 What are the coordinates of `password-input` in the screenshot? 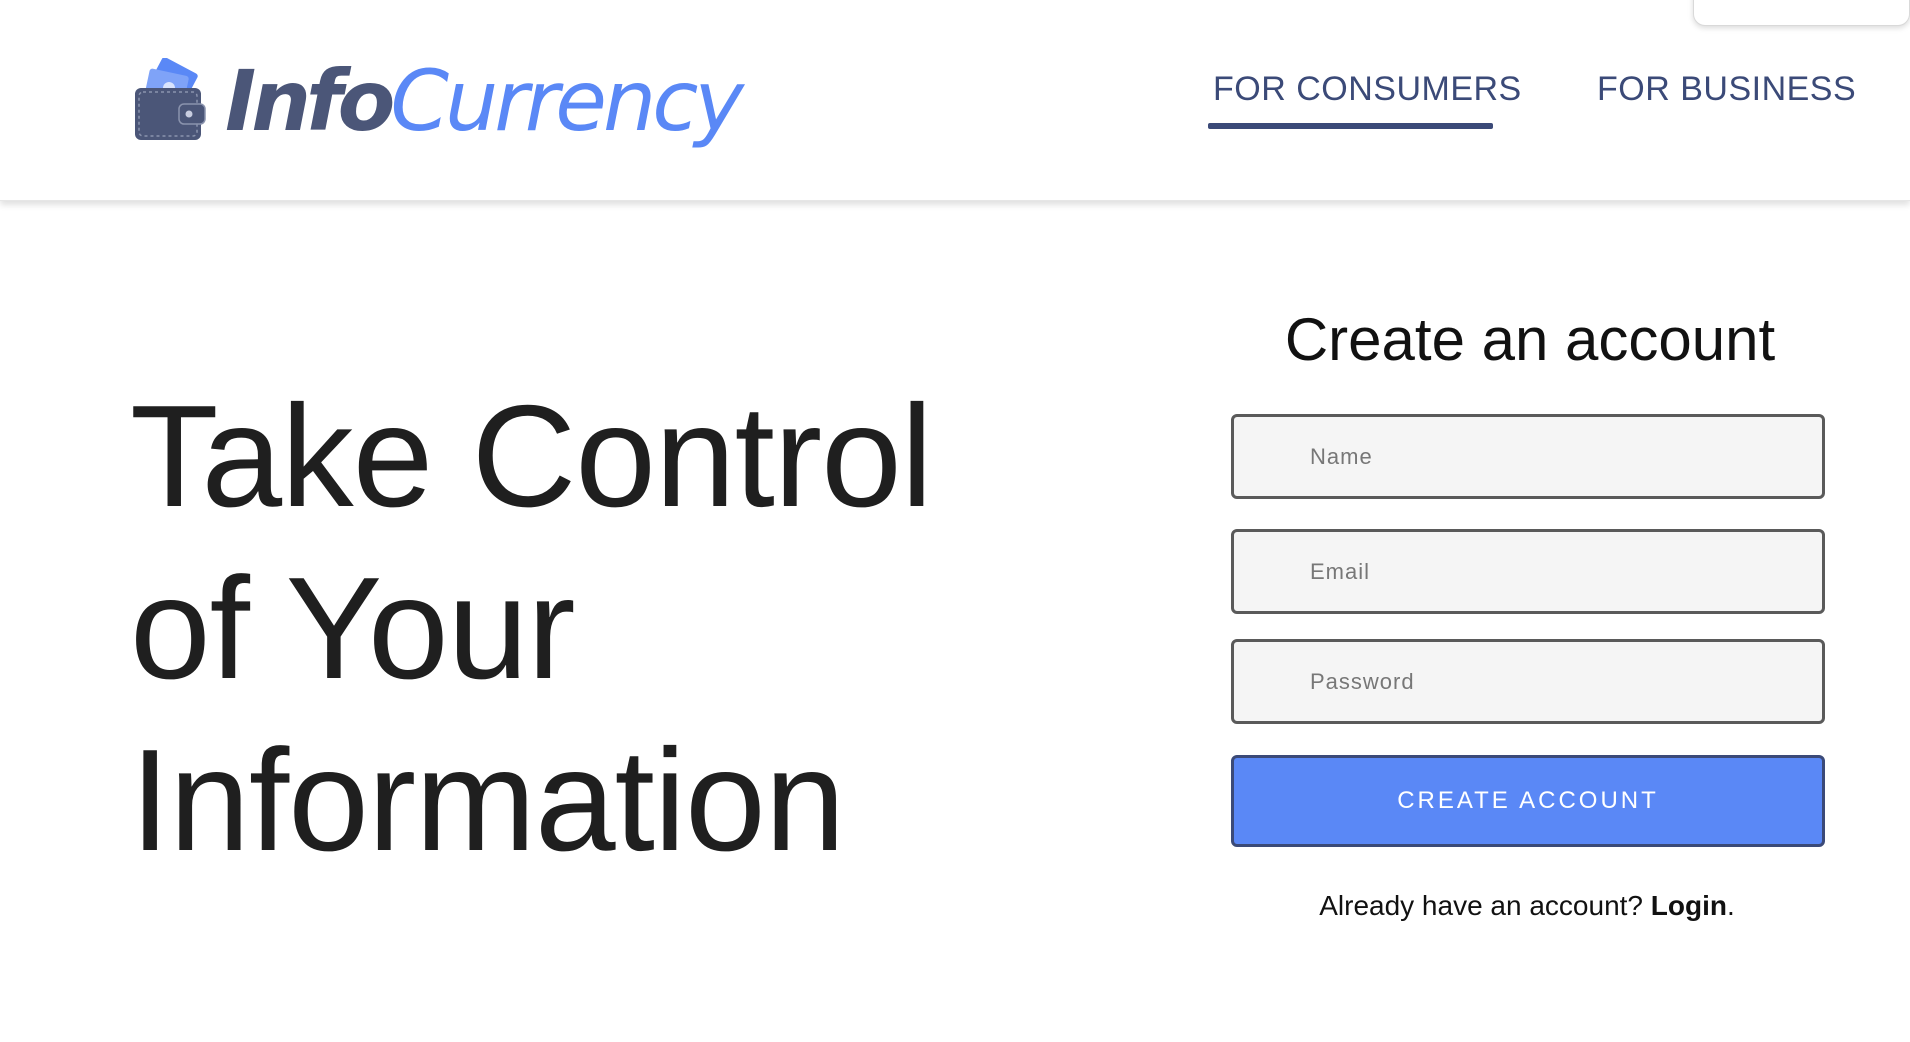 It's located at (1528, 681).